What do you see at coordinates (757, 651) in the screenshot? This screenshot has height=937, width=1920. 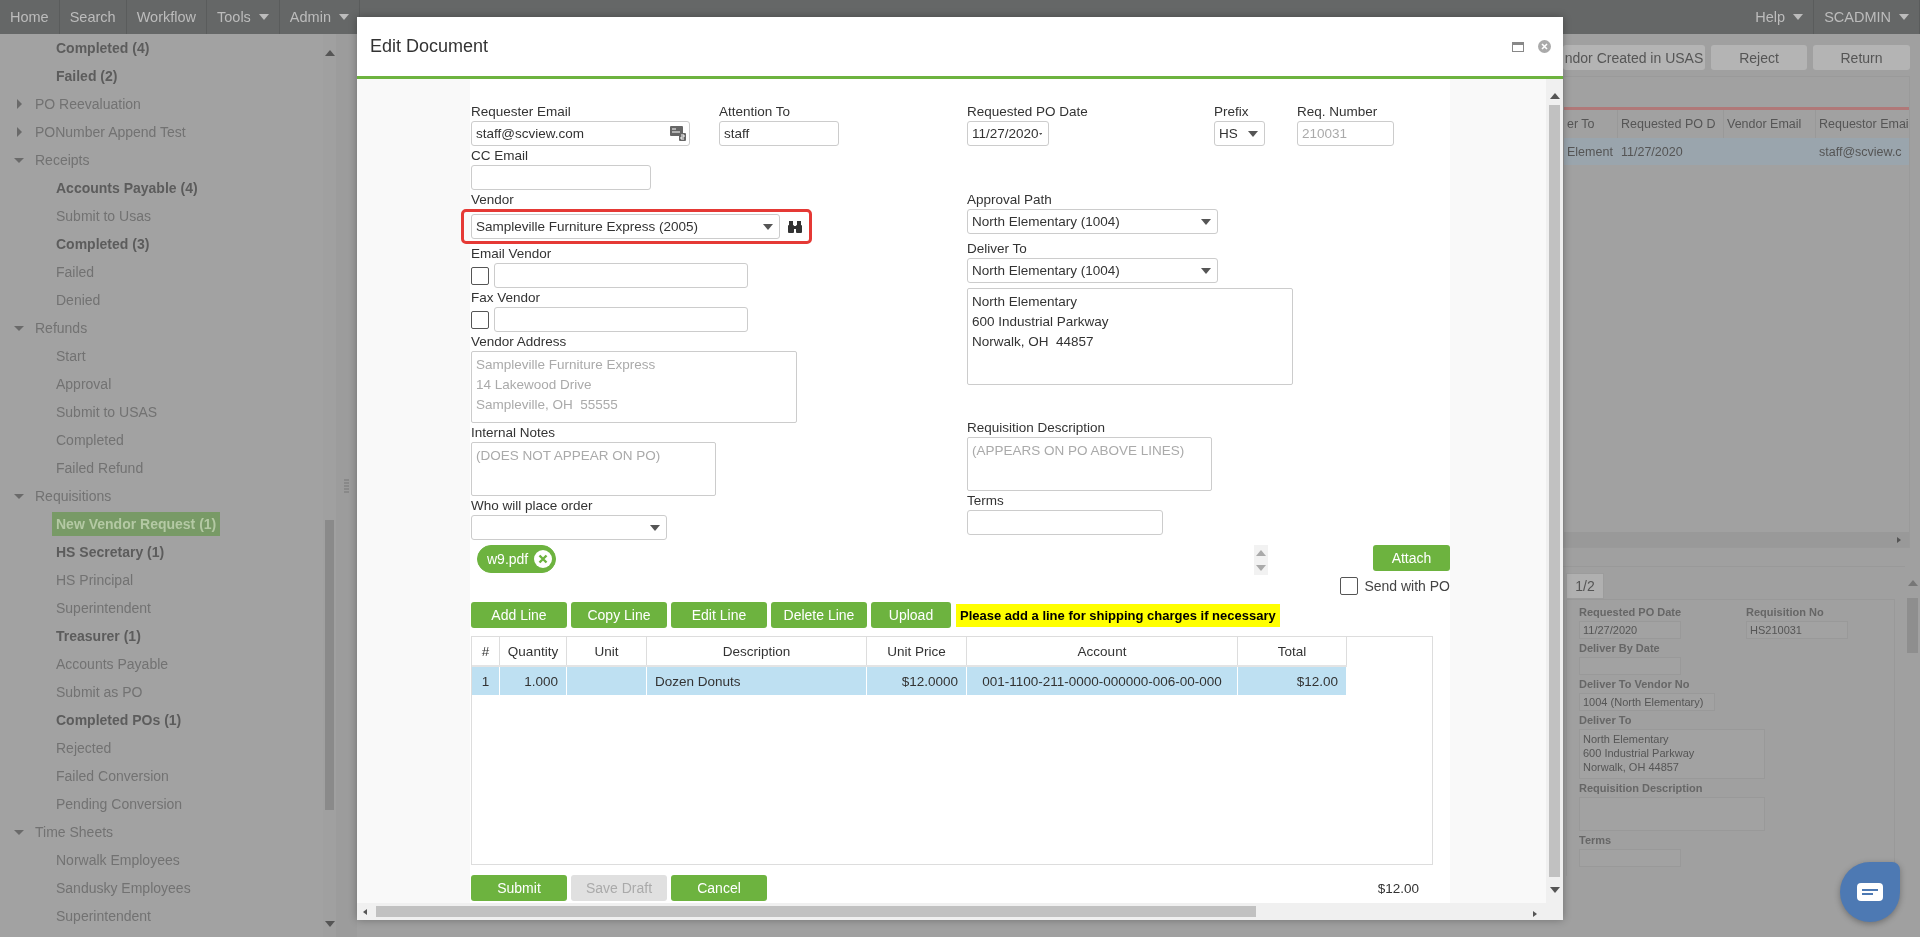 I see `column-header: Description` at bounding box center [757, 651].